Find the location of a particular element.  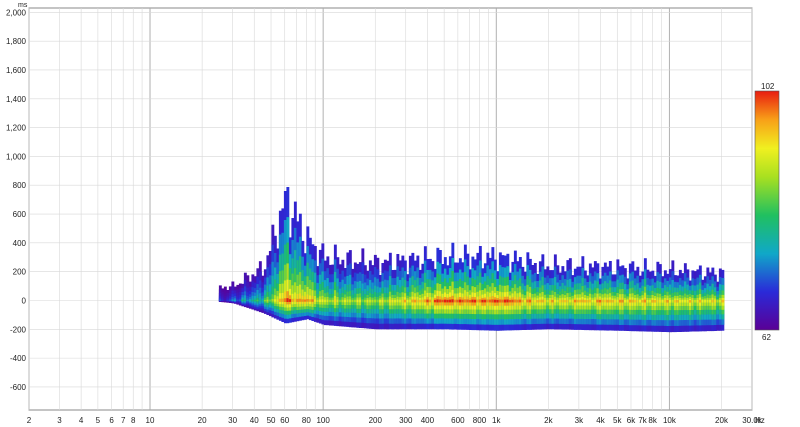

x-tick-label: 2k is located at coordinates (548, 420).